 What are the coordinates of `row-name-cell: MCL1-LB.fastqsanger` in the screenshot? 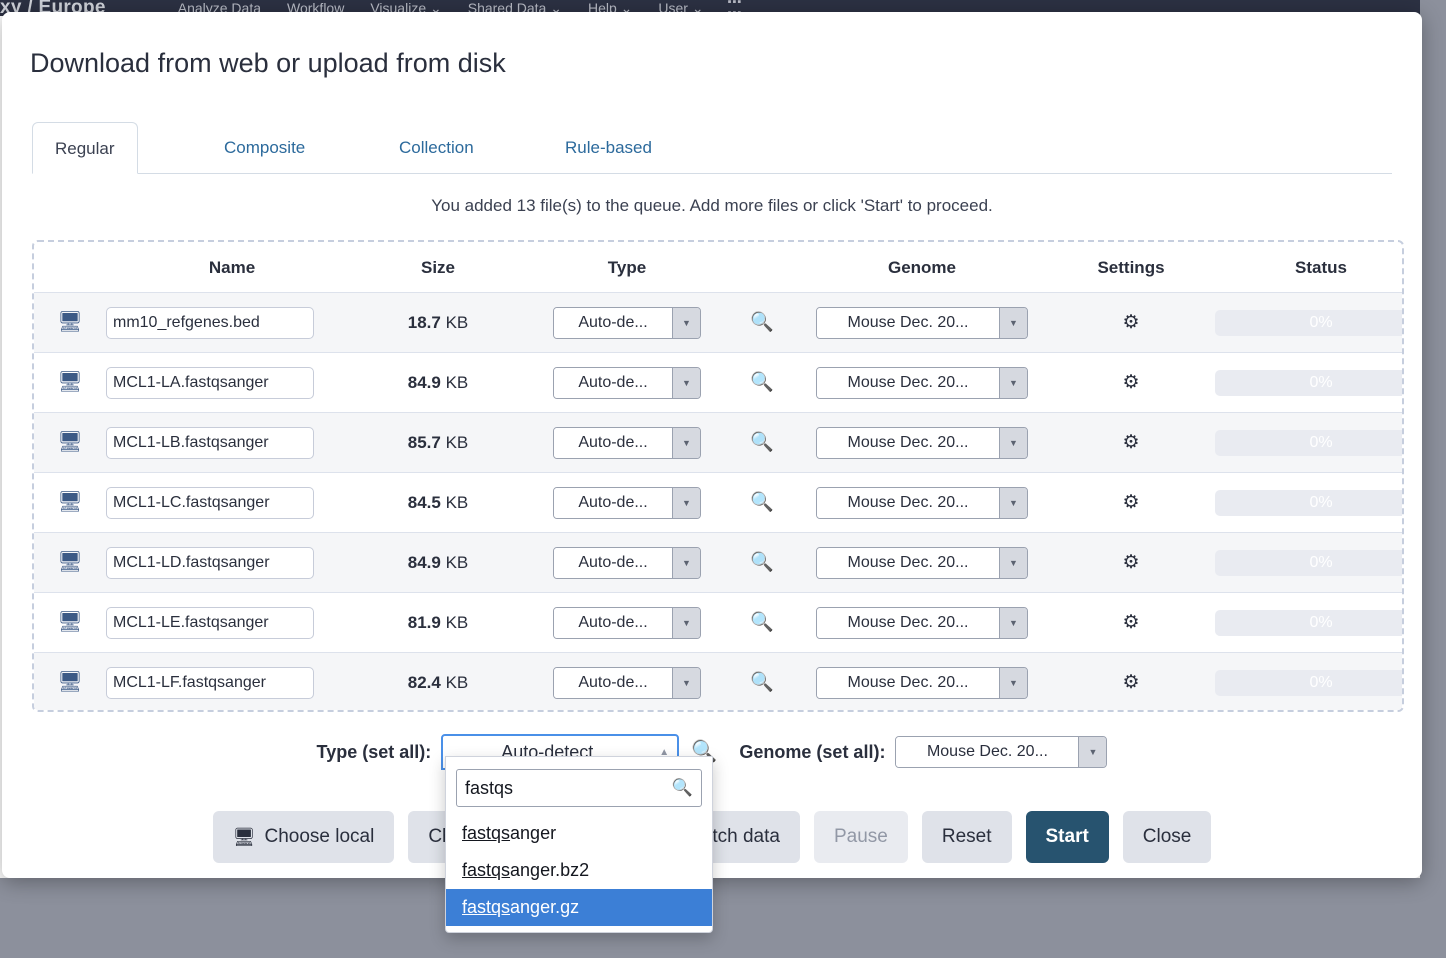 It's located at (232, 443).